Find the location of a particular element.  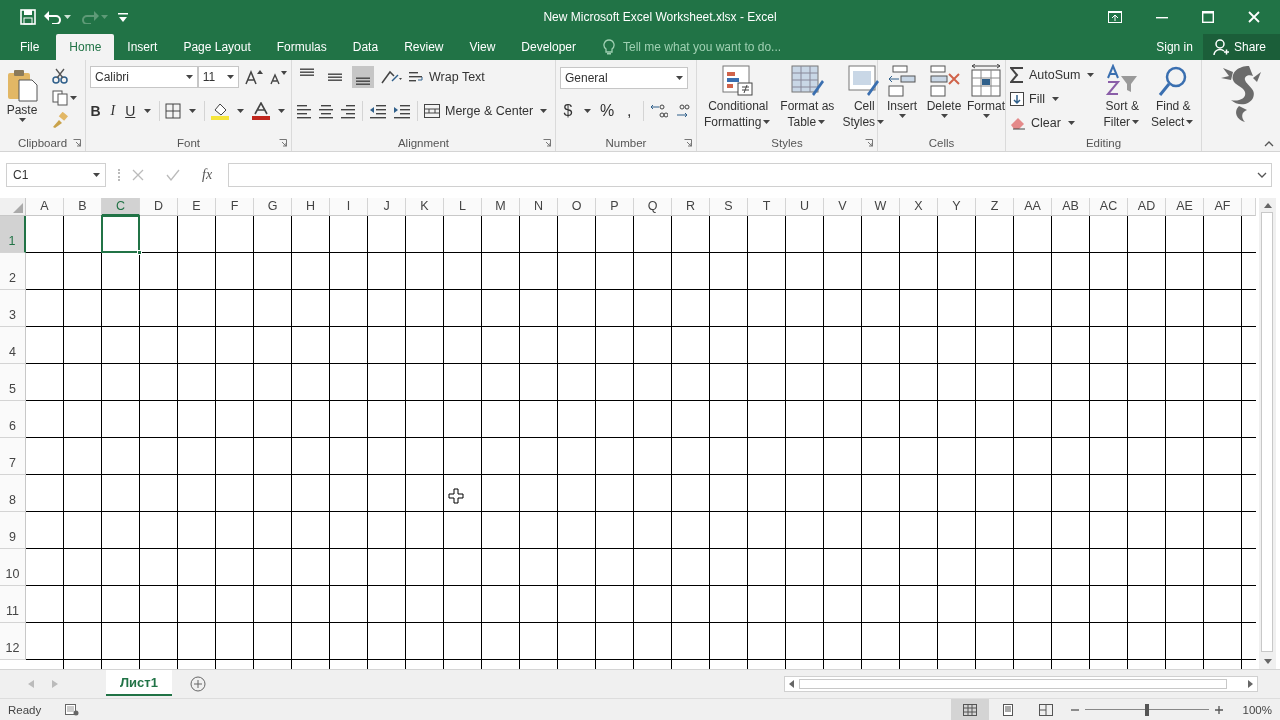

column-header: Q is located at coordinates (653, 207).